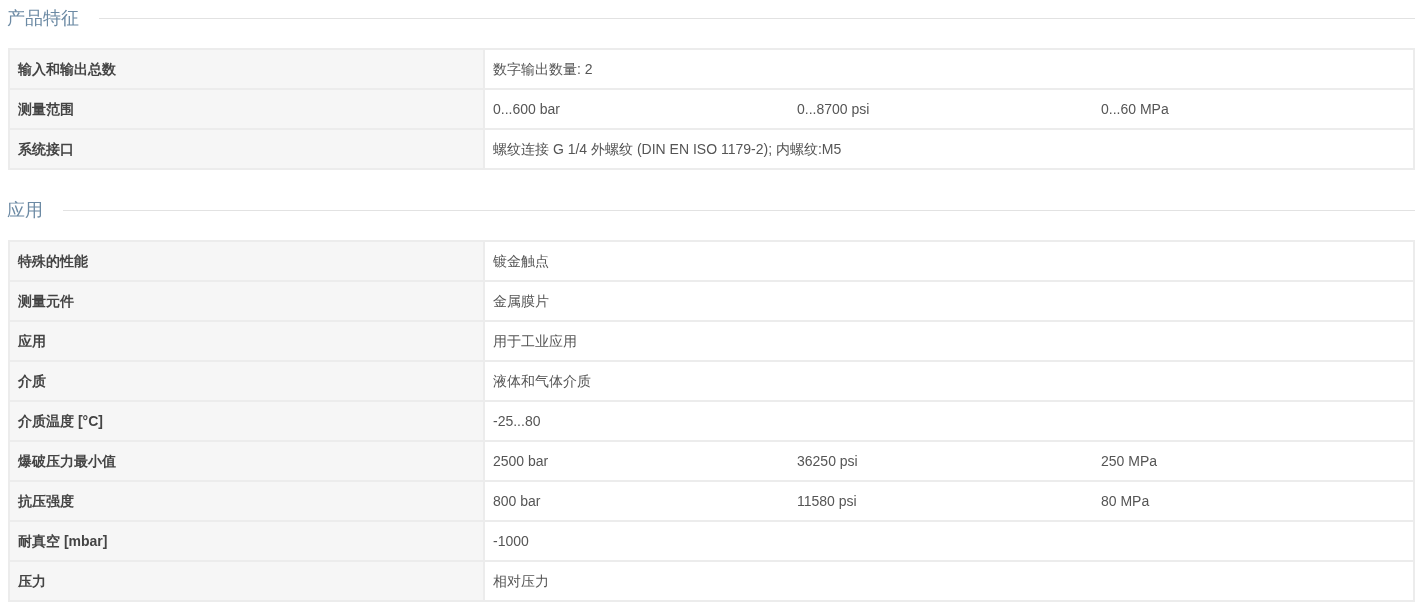 The height and width of the screenshot is (612, 1422). What do you see at coordinates (521, 261) in the screenshot?
I see `value-text: 镀金触点` at bounding box center [521, 261].